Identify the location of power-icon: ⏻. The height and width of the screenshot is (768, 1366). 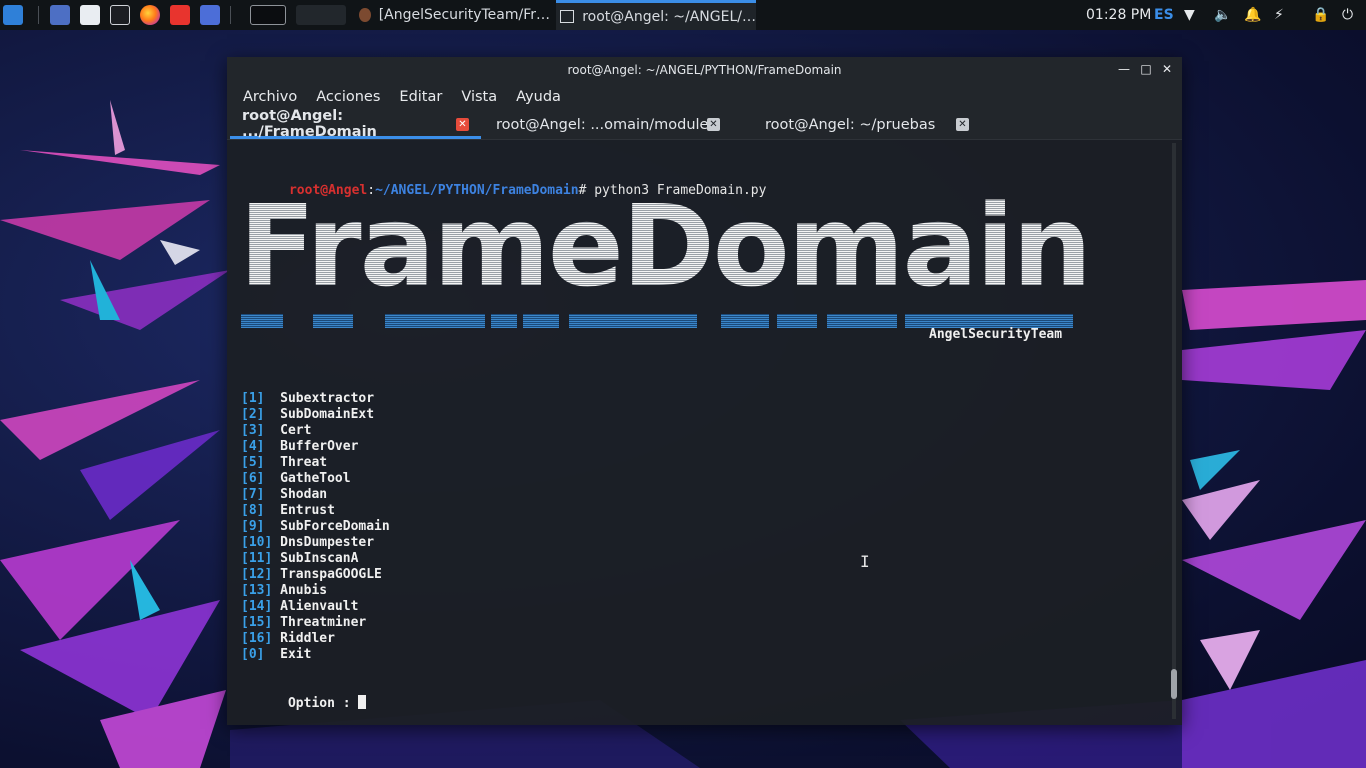
(1347, 15).